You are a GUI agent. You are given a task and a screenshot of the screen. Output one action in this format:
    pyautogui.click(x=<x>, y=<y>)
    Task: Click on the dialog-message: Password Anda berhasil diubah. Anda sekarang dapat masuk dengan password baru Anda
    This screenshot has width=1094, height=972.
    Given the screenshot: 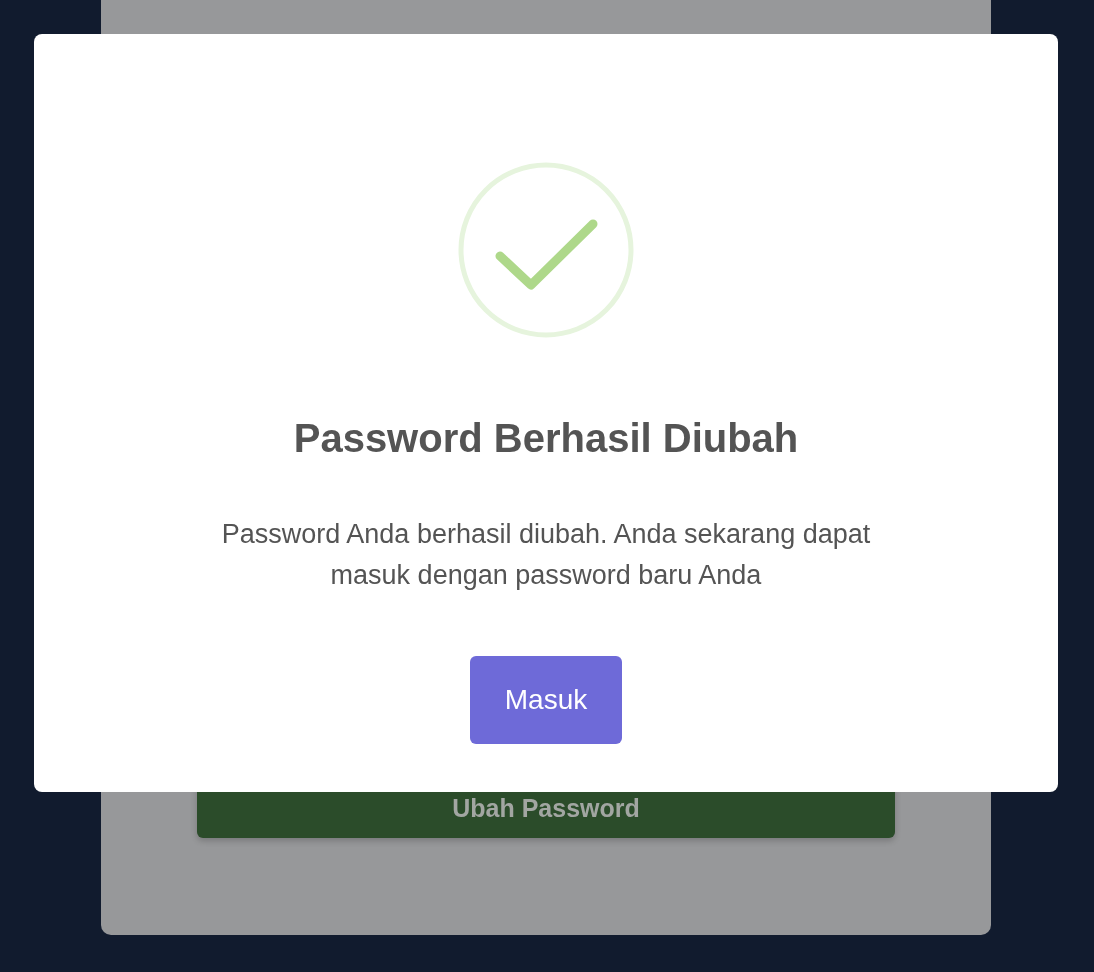 What is the action you would take?
    pyautogui.click(x=546, y=555)
    